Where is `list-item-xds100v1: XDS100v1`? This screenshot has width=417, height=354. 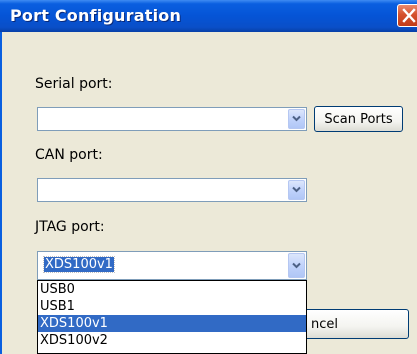 list-item-xds100v1: XDS100v1 is located at coordinates (172, 323).